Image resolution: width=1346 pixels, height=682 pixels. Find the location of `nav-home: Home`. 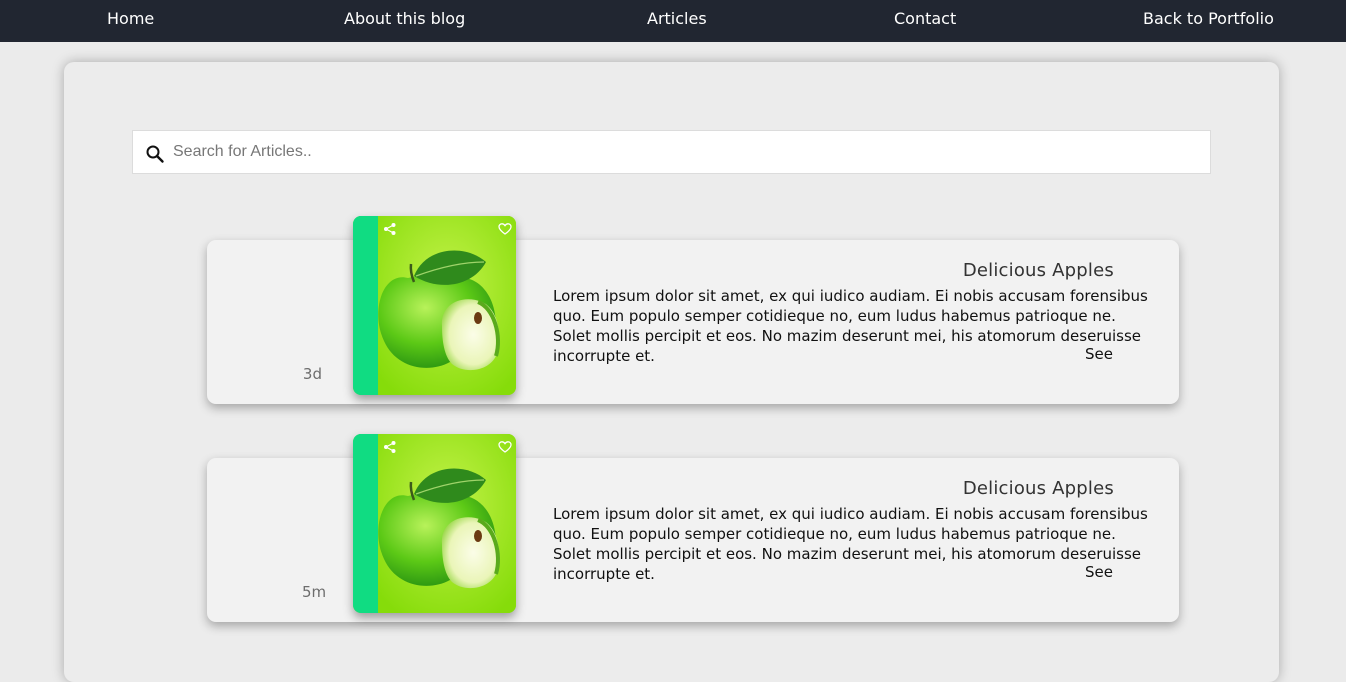

nav-home: Home is located at coordinates (130, 18).